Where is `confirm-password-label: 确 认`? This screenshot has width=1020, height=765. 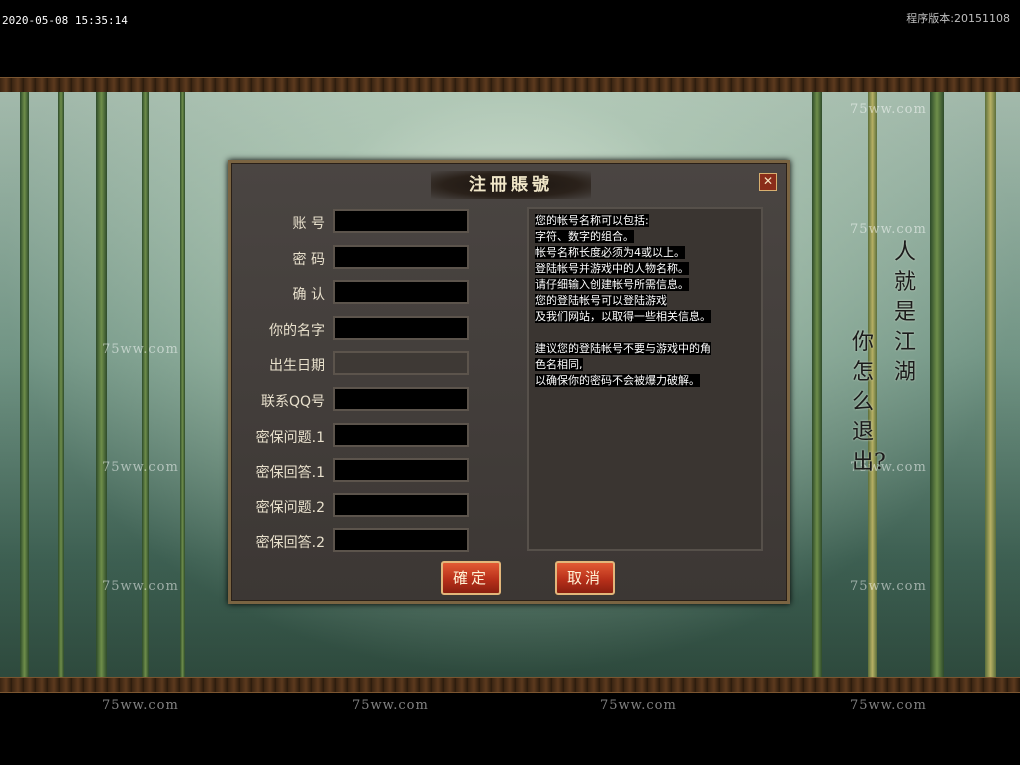 confirm-password-label: 确 认 is located at coordinates (308, 295).